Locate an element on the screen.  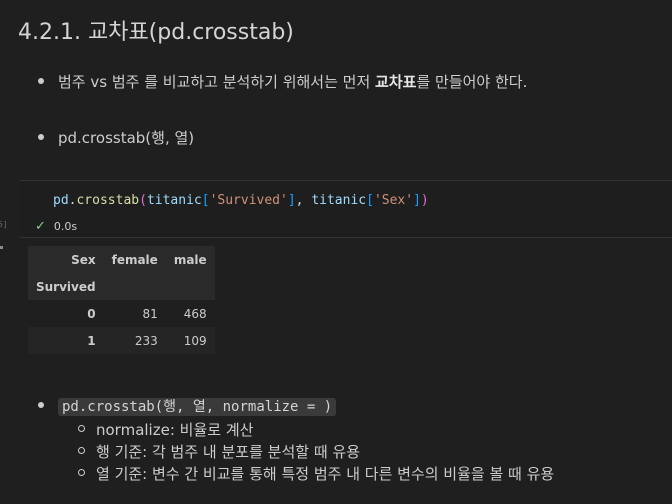
table-row: 1 233 109 is located at coordinates (121, 340).